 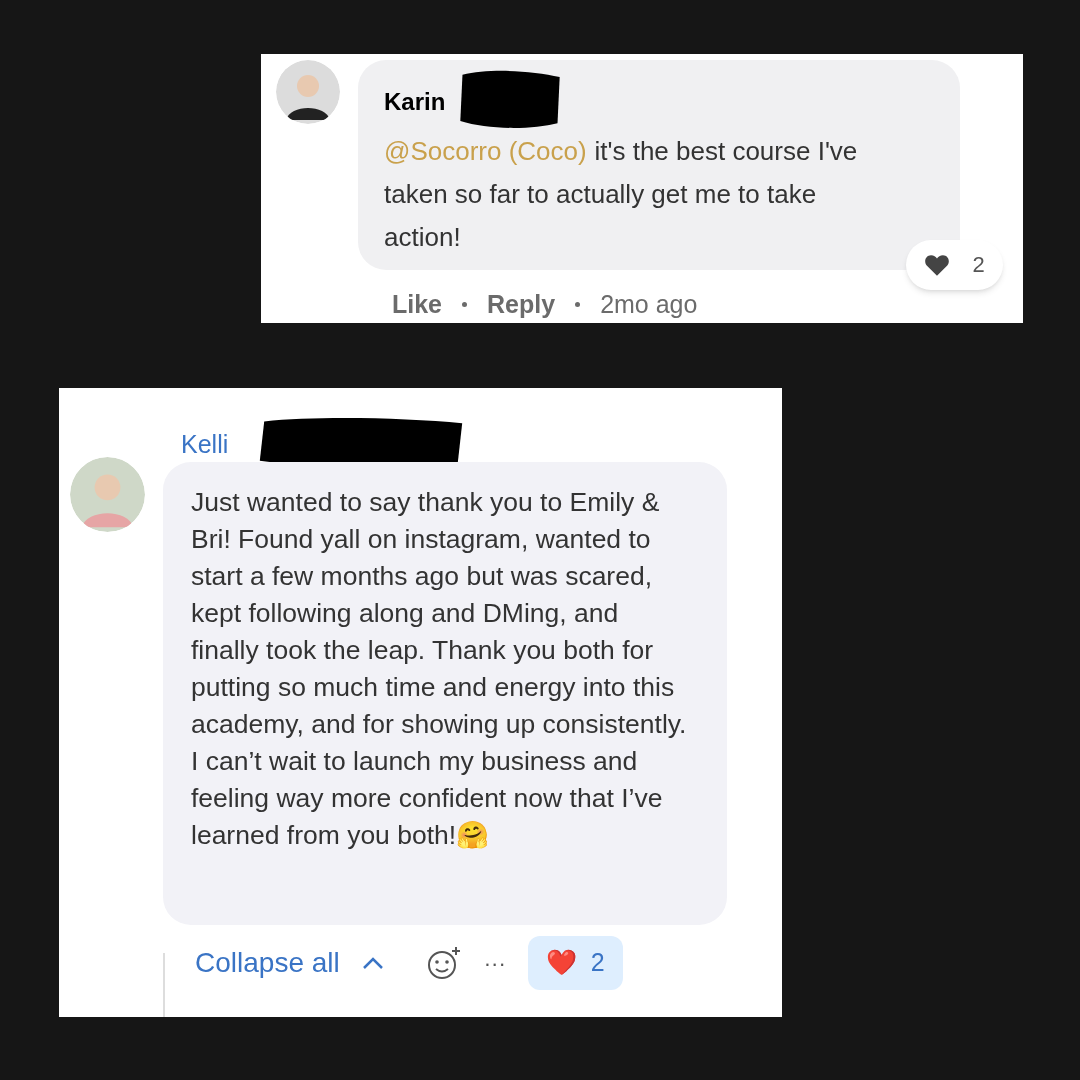 I want to click on avatar, so click(x=308, y=92).